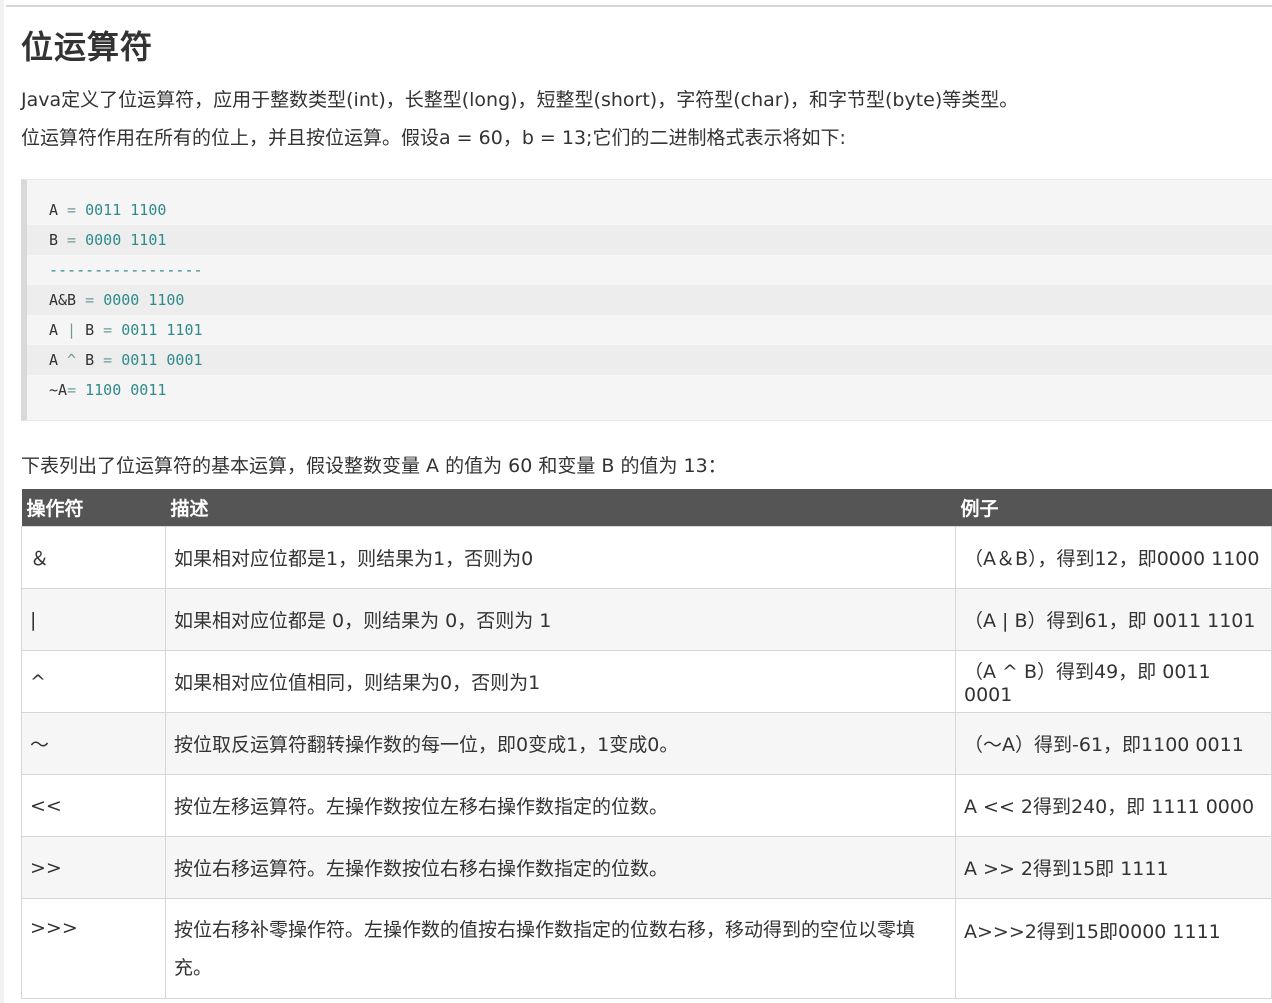 The width and height of the screenshot is (1272, 1003). Describe the element at coordinates (93, 508) in the screenshot. I see `header-operator: 操作符` at that location.